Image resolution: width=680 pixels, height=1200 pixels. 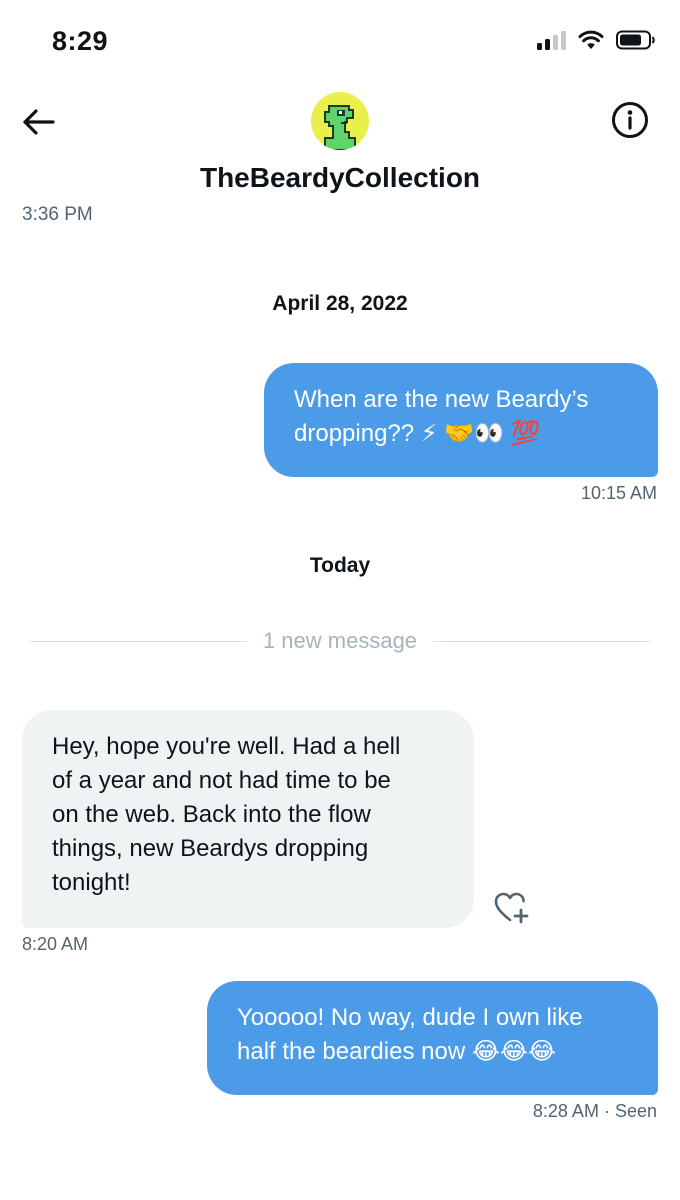 What do you see at coordinates (210, 848) in the screenshot?
I see `message-text-line: things, new Beardys dropping` at bounding box center [210, 848].